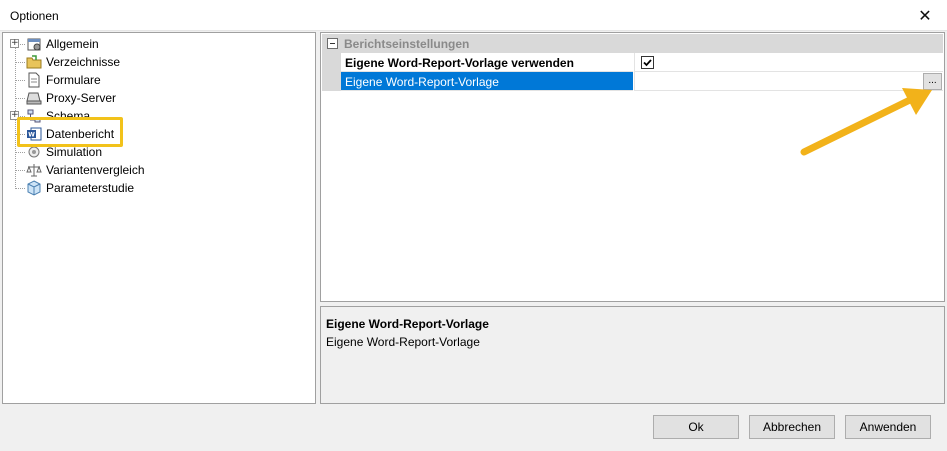 The image size is (947, 451). What do you see at coordinates (34, 170) in the screenshot?
I see `balance-scale-icon` at bounding box center [34, 170].